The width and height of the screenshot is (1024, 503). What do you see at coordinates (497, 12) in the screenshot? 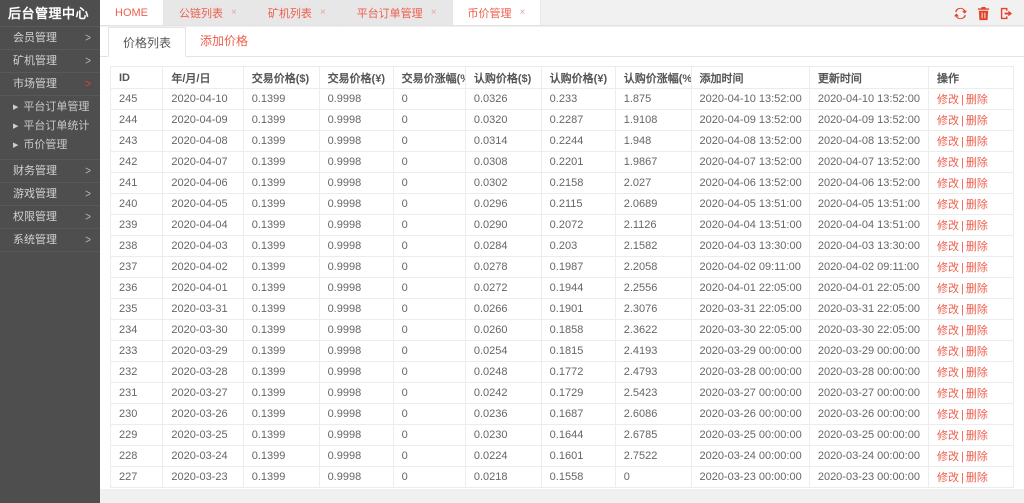
I see `tab-4: 币价管理 ×` at bounding box center [497, 12].